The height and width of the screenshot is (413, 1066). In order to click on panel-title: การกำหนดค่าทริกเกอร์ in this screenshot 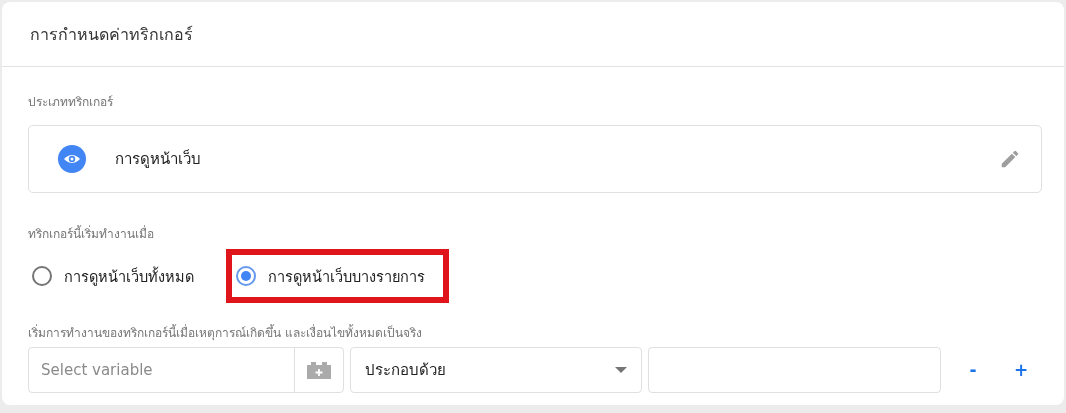, I will do `click(111, 34)`.